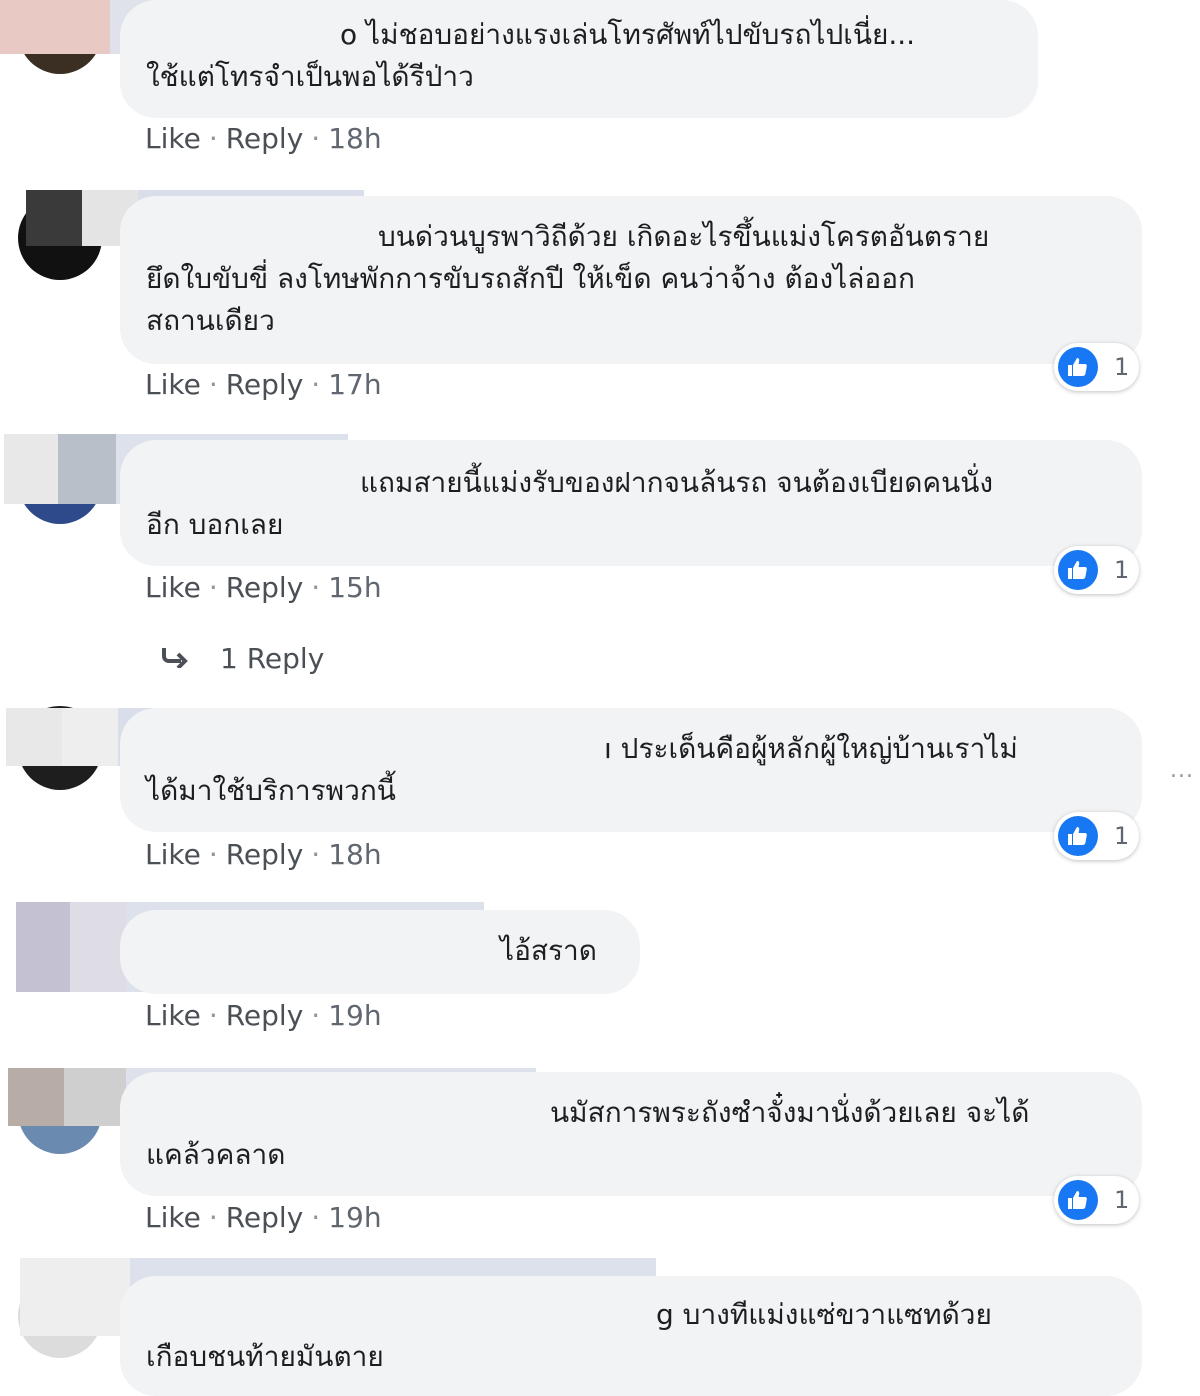 The width and height of the screenshot is (1200, 1396). What do you see at coordinates (790, 1112) in the screenshot?
I see `comment-text: นมัสการพระถังซำจั๋งมานั่งด้วยเลย จะได้` at bounding box center [790, 1112].